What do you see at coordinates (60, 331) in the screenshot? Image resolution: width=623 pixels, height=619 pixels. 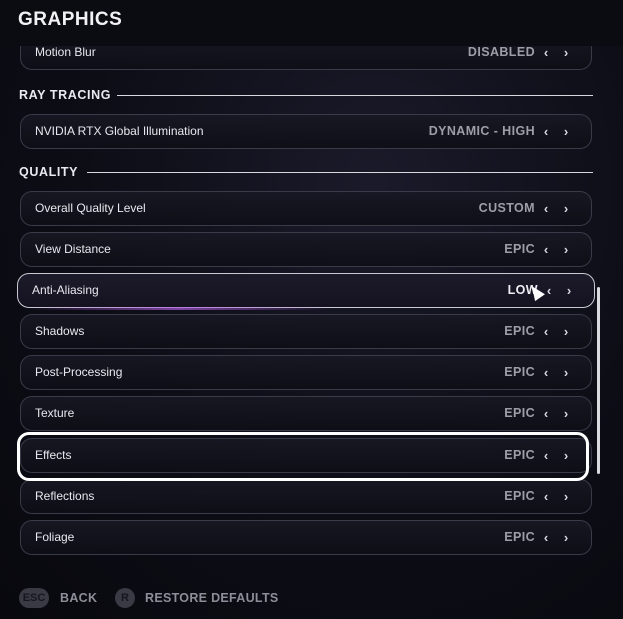 I see `setting-label: Shadows` at bounding box center [60, 331].